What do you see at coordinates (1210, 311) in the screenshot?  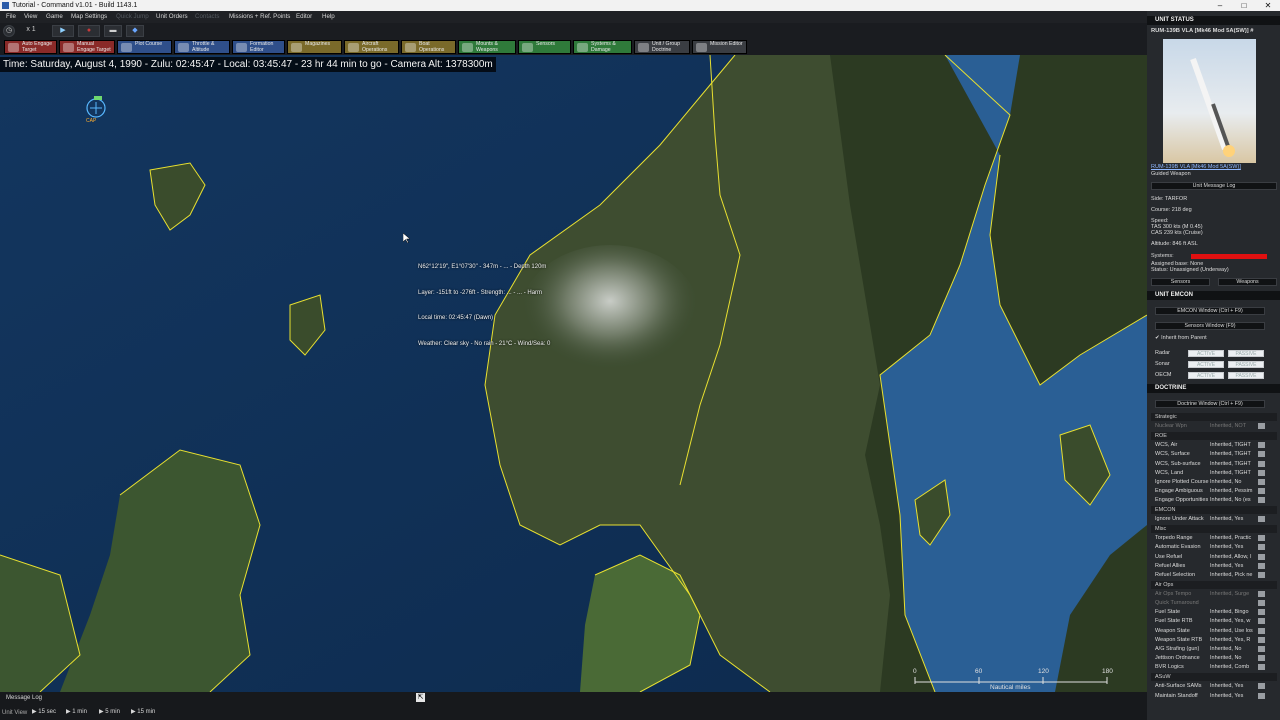 I see `emcon-window-button: EMCON Window (Ctrl + F9)` at bounding box center [1210, 311].